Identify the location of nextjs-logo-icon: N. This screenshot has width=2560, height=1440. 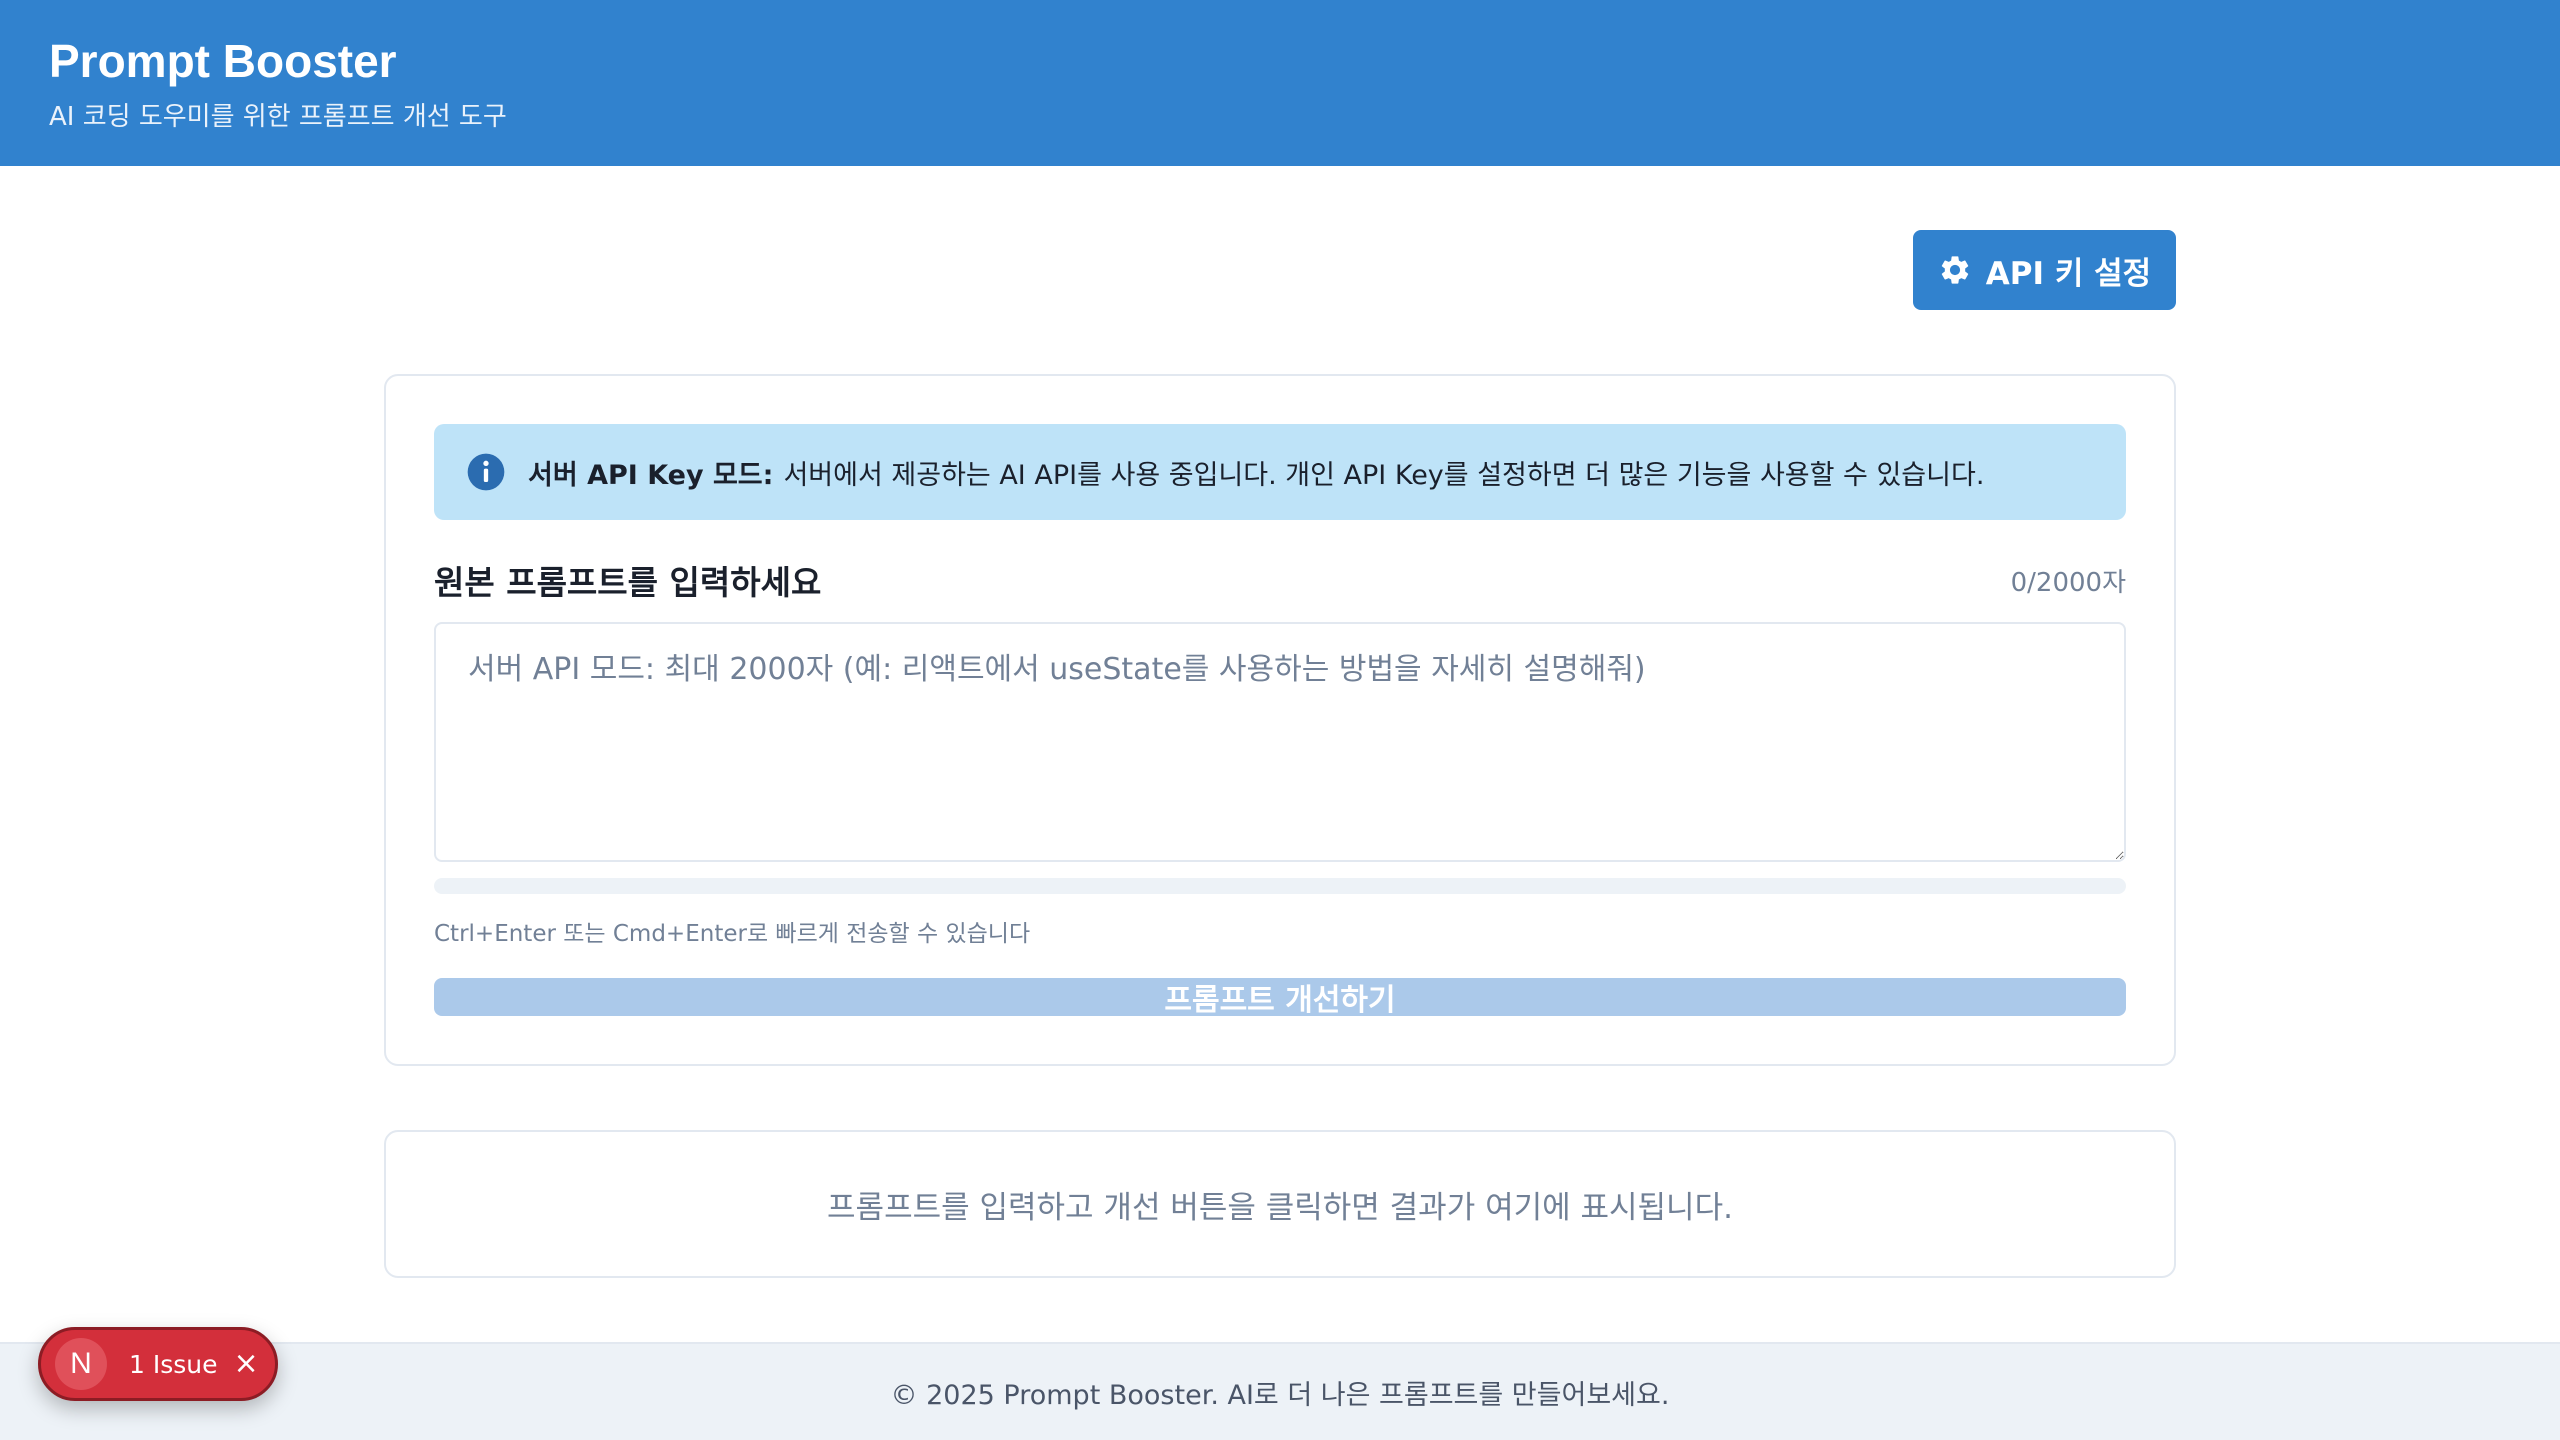
(81, 1364).